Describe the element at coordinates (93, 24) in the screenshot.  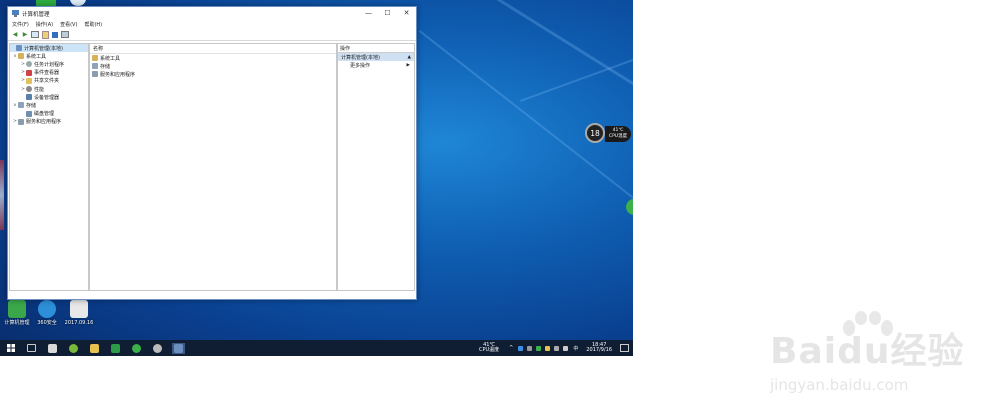
I see `menu-help: 帮助(H)` at that location.